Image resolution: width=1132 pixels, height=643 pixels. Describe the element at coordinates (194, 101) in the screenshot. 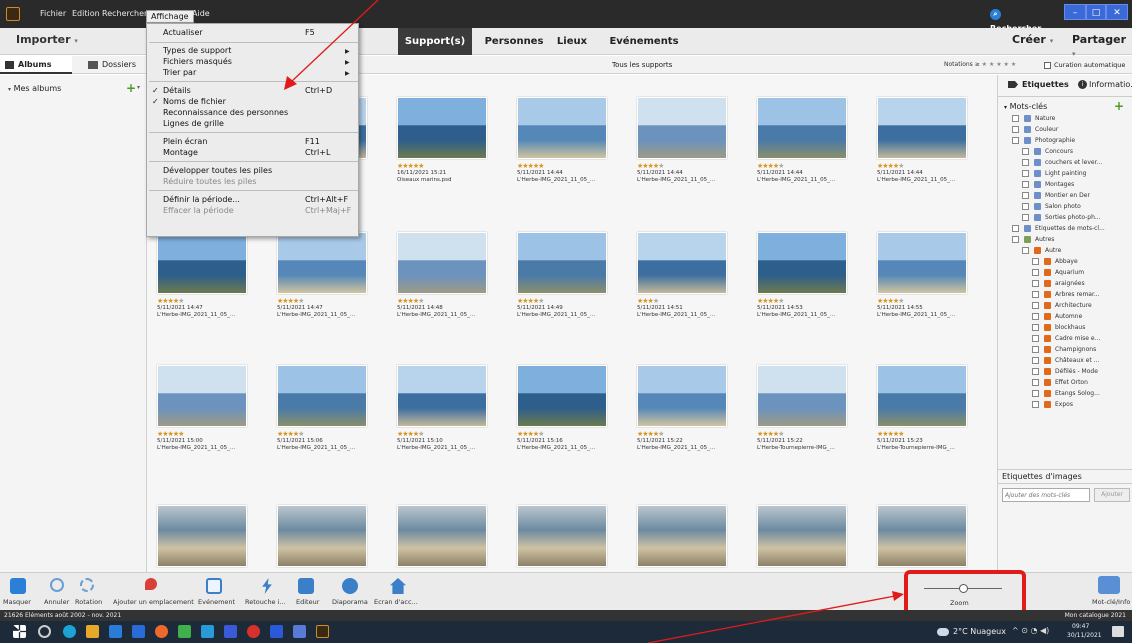

I see `menu-item-filenames: Noms de fichier` at that location.